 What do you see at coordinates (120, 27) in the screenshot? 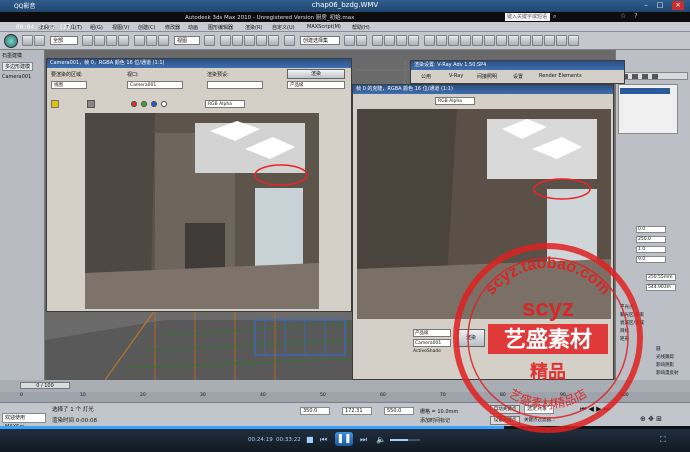
I see `menu-item-views: 视图(V)` at bounding box center [120, 27].